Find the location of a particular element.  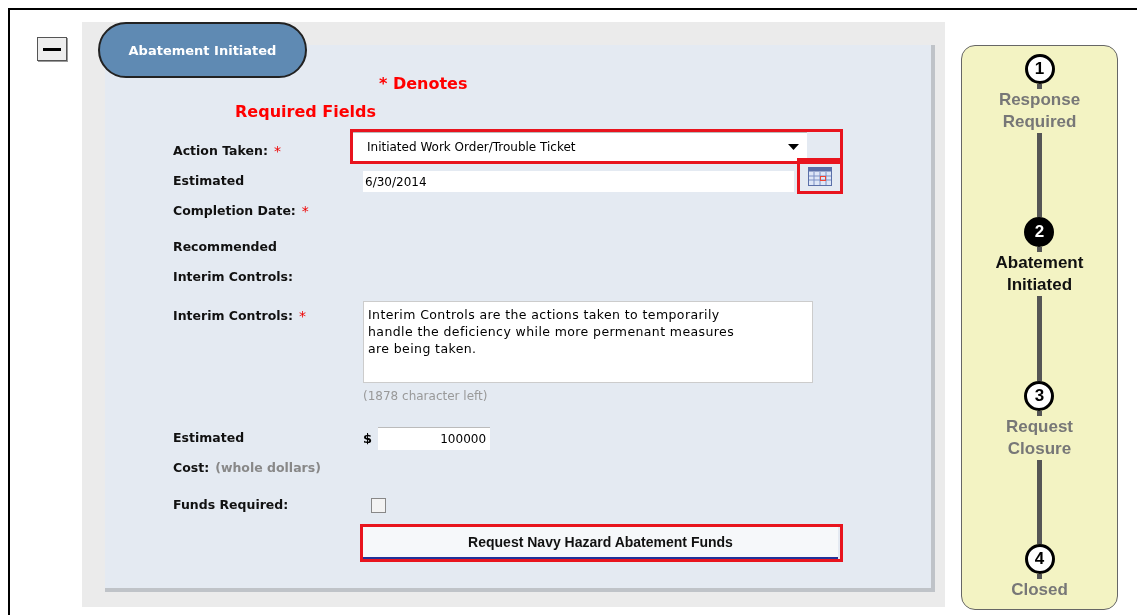

currency-symbol: $ is located at coordinates (368, 438).